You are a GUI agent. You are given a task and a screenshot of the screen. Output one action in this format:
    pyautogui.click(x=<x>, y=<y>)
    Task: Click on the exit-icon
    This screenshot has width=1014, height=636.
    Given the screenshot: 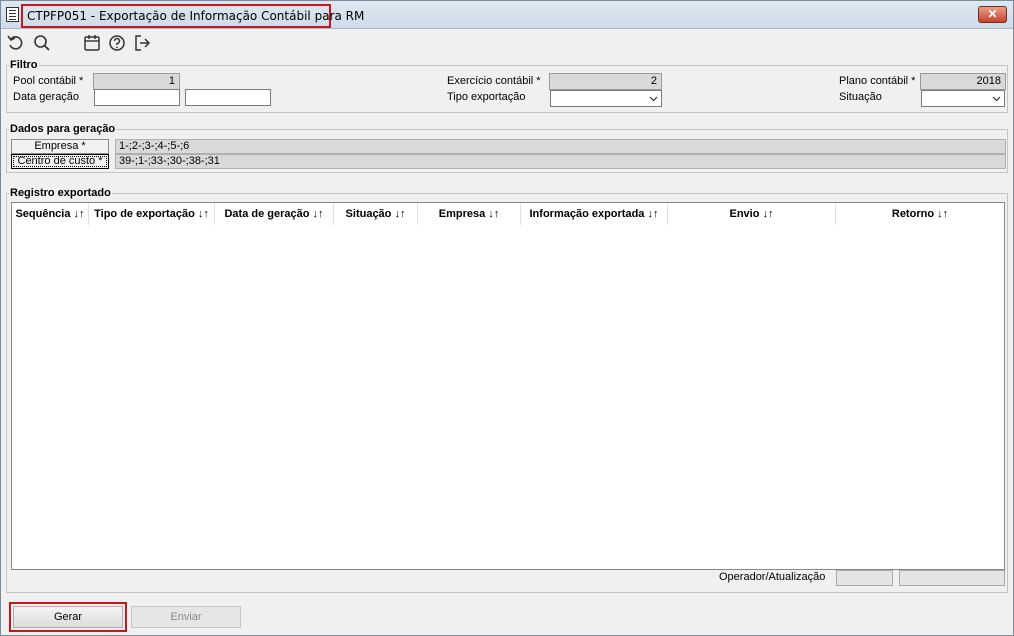 What is the action you would take?
    pyautogui.click(x=142, y=43)
    